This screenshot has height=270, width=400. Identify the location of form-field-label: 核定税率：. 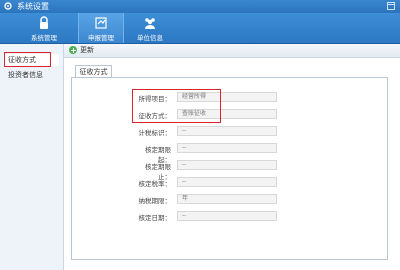
(155, 184).